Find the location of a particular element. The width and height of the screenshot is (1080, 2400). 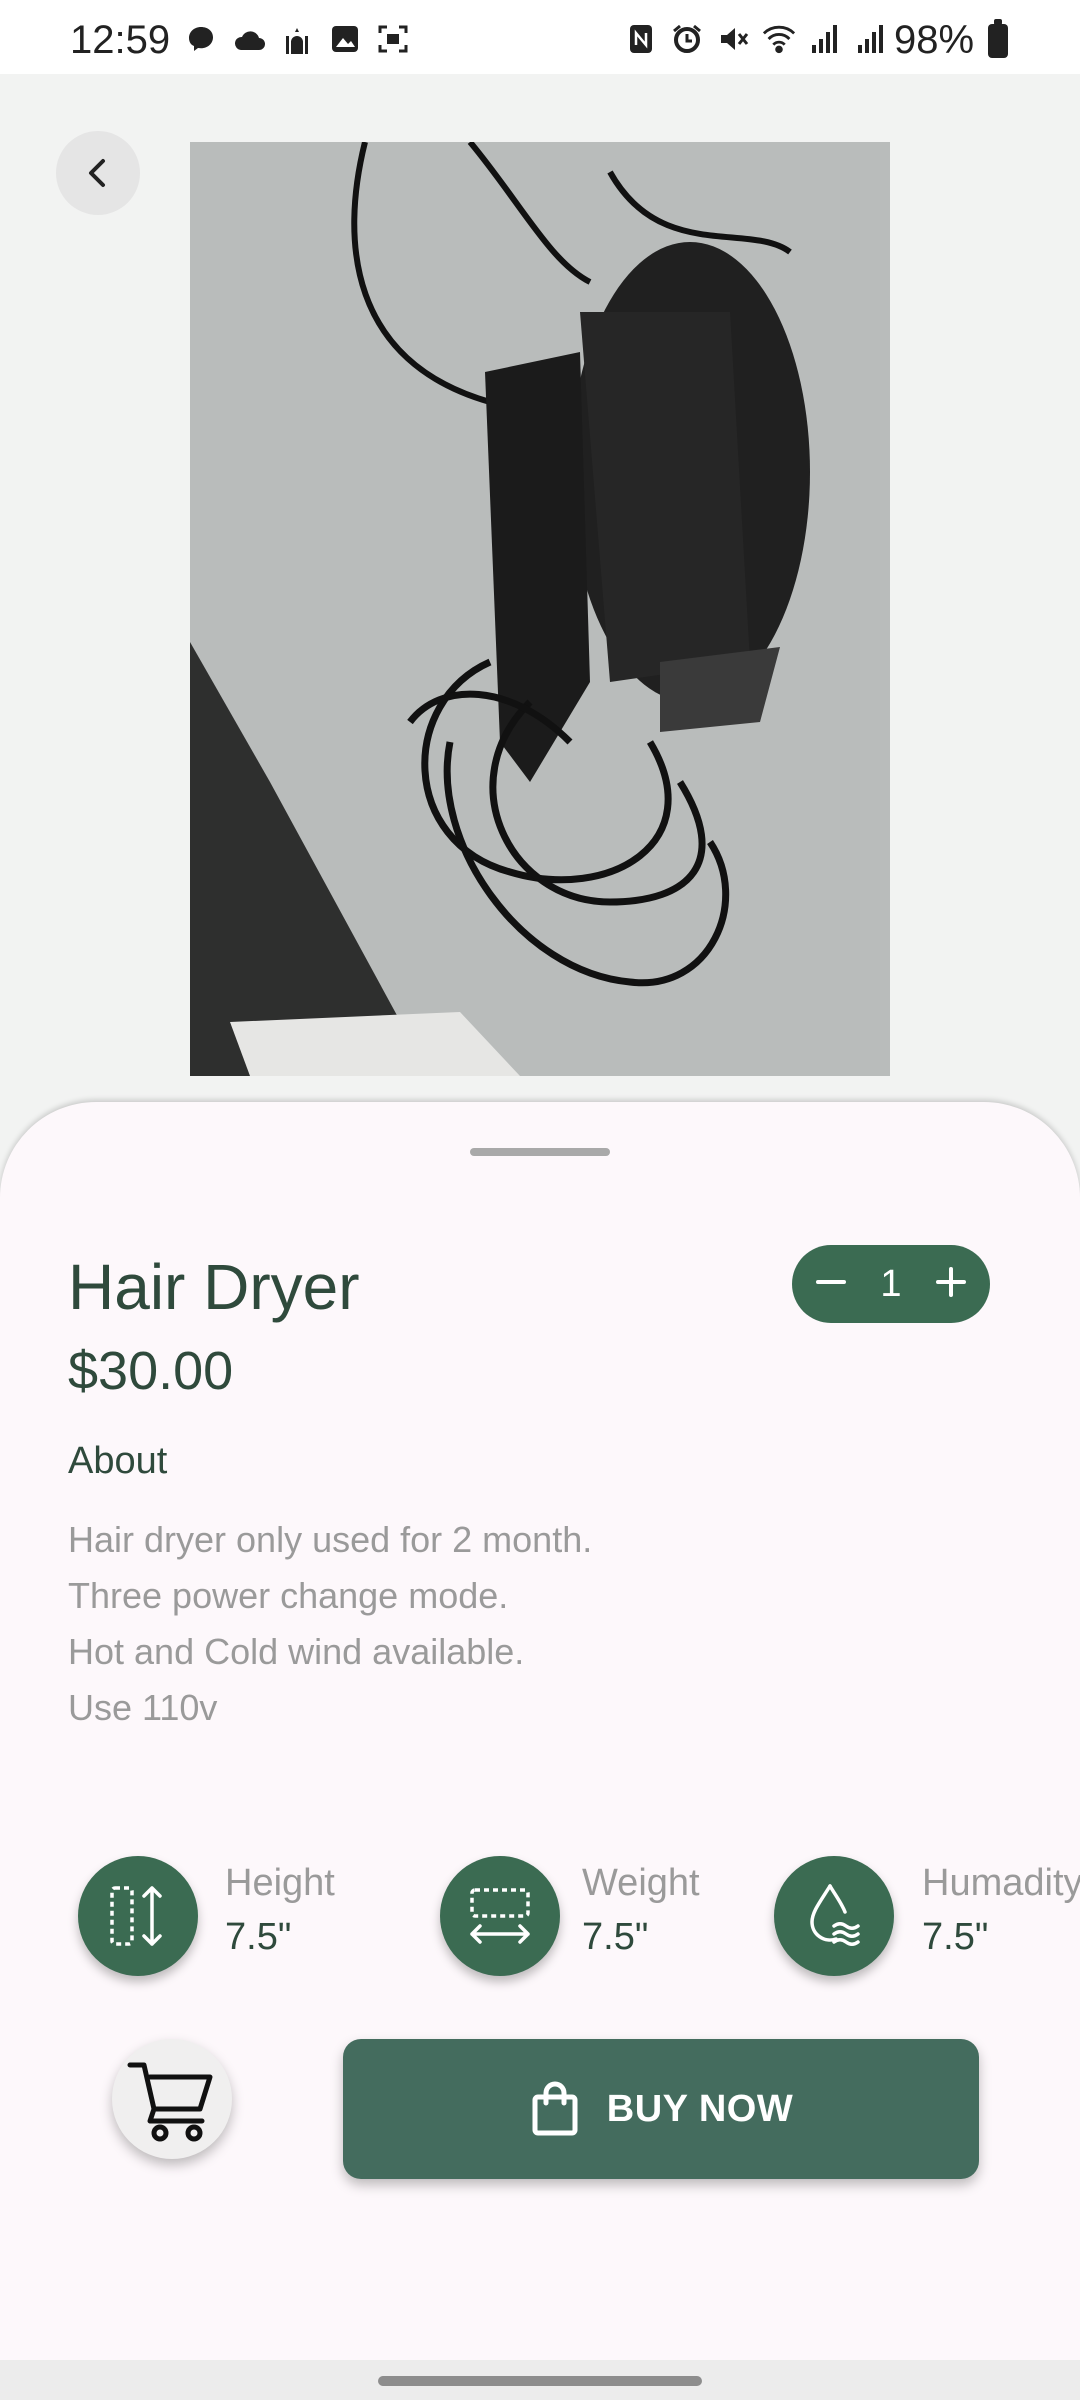

increase-quantity-button is located at coordinates (951, 1284).